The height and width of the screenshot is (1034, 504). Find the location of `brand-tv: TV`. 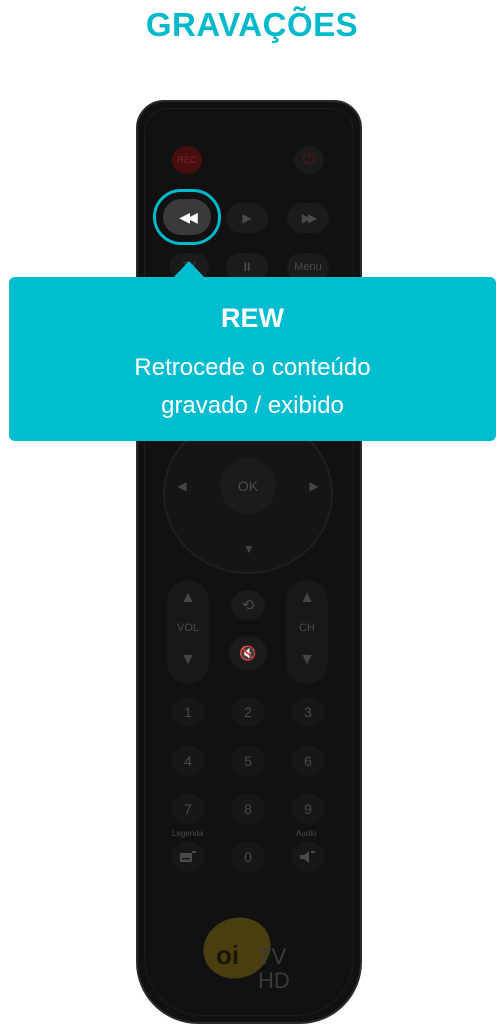

brand-tv: TV is located at coordinates (272, 956).